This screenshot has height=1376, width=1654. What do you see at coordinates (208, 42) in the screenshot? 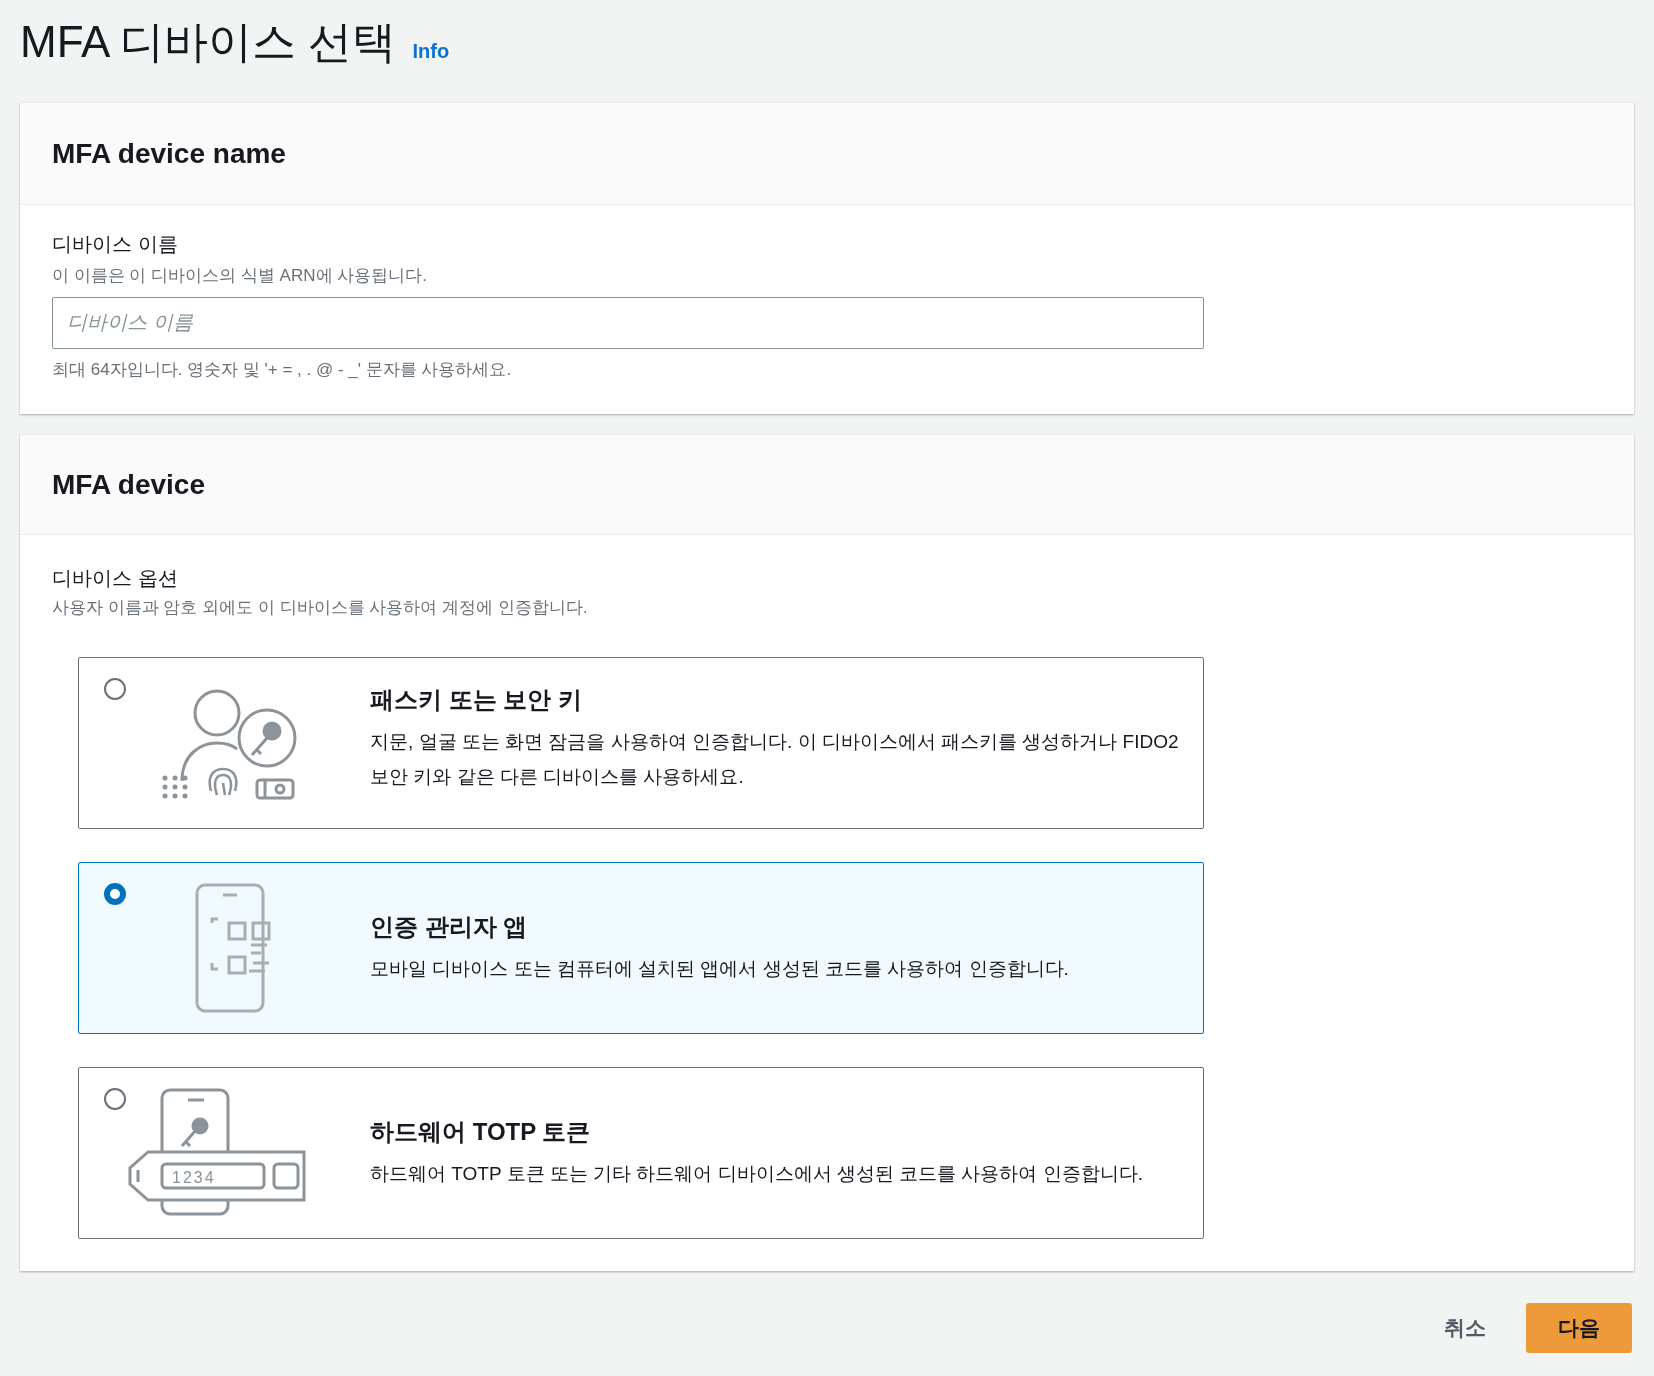
I see `page-title: MFA 디바이스 선택` at bounding box center [208, 42].